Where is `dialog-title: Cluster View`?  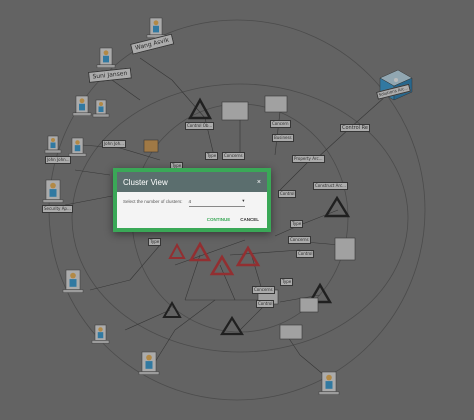
dialog-title: Cluster View is located at coordinates (145, 182).